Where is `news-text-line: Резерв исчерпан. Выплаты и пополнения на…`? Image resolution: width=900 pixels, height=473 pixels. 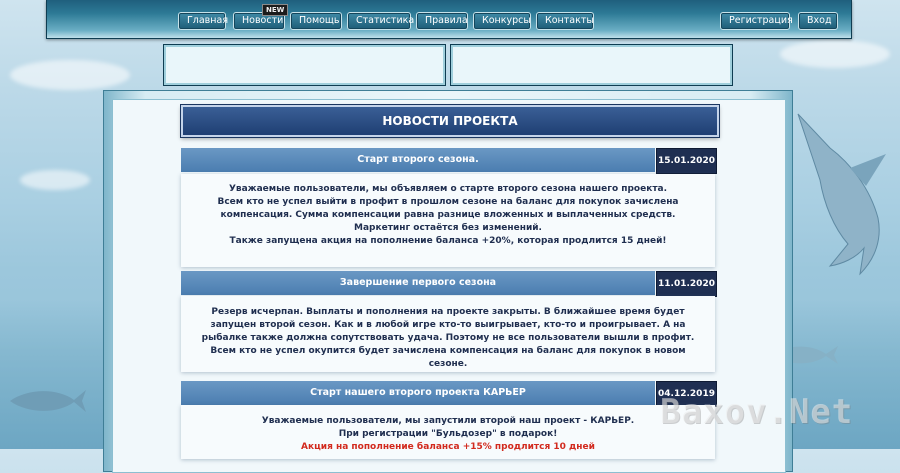
news-text-line: Резерв исчерпан. Выплаты и пополнения на… is located at coordinates (448, 338).